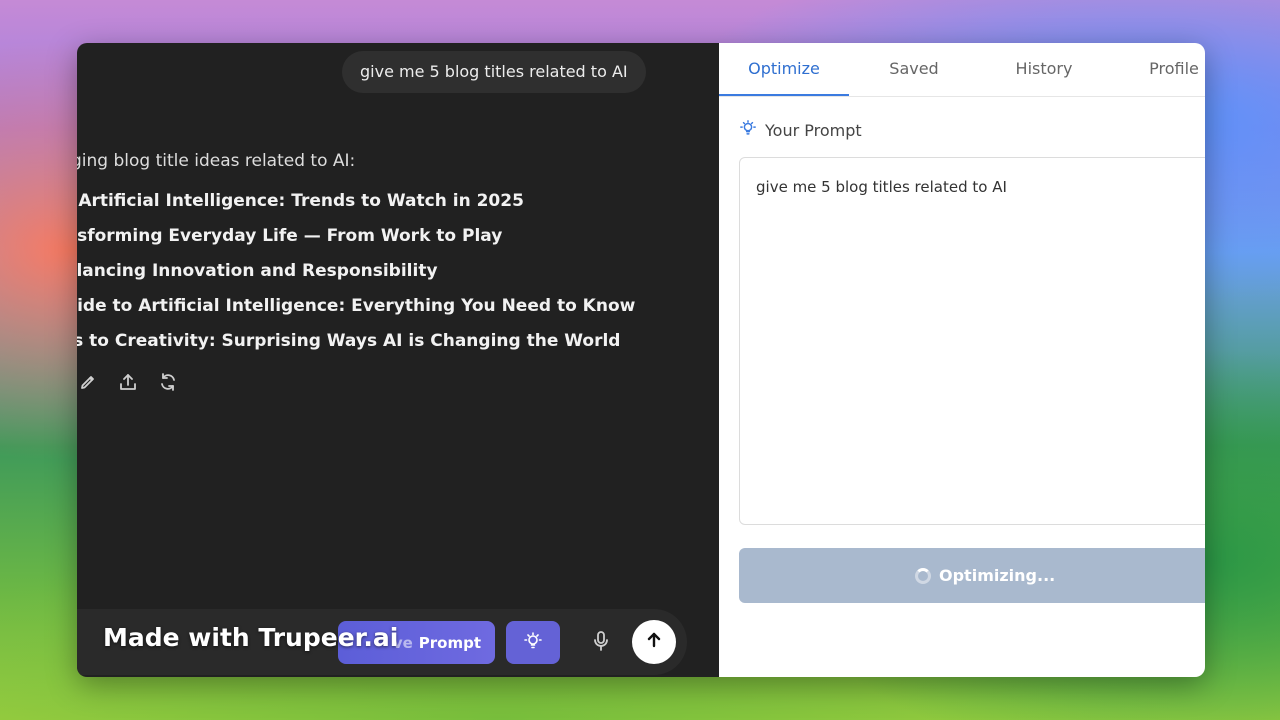  I want to click on arrow-up-icon, so click(654, 642).